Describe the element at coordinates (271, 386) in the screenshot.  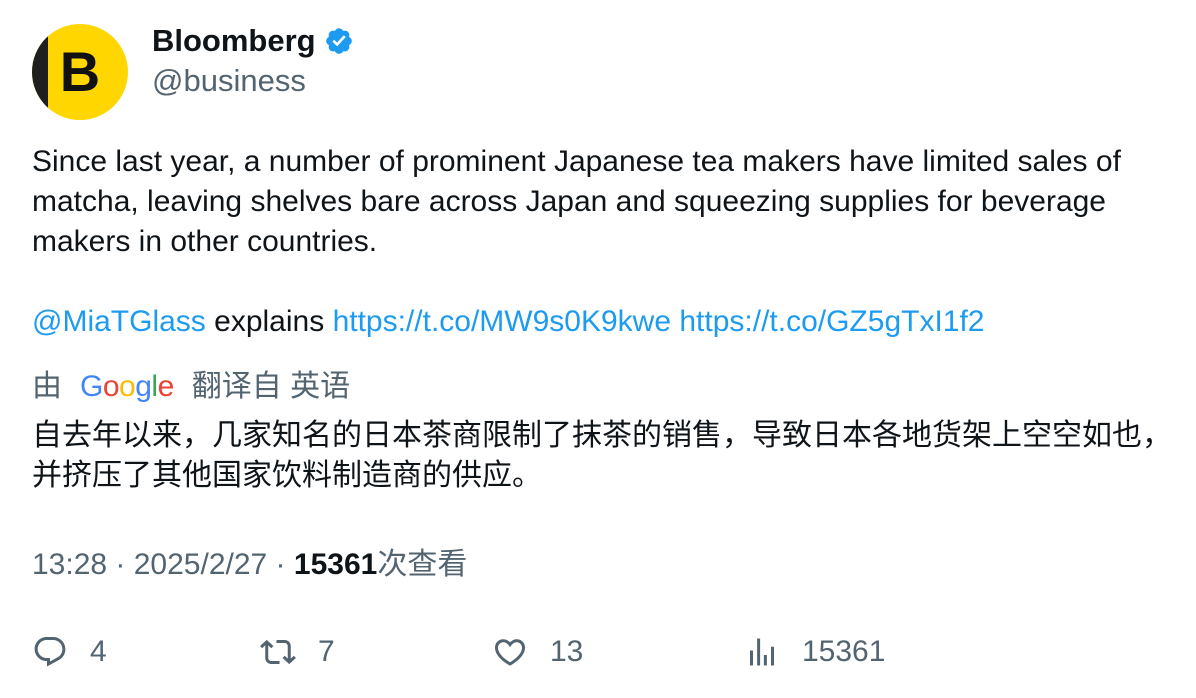
I see `translation-suffix: 翻译自 英语` at that location.